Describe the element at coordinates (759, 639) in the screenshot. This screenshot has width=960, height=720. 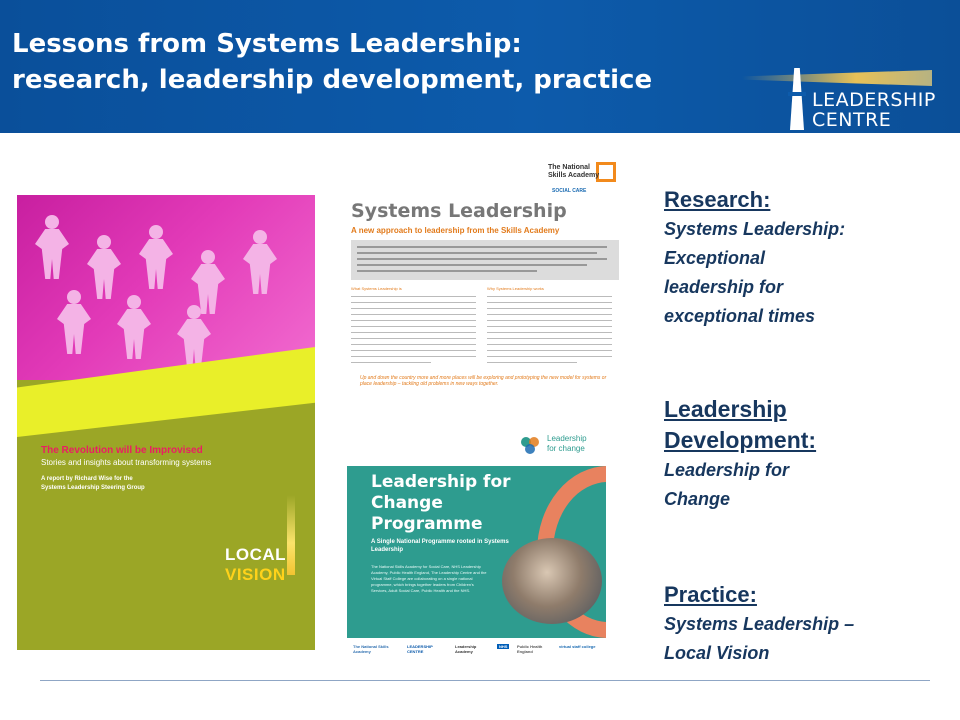
I see `practice-body: Systems Leadership – Local Vision` at that location.